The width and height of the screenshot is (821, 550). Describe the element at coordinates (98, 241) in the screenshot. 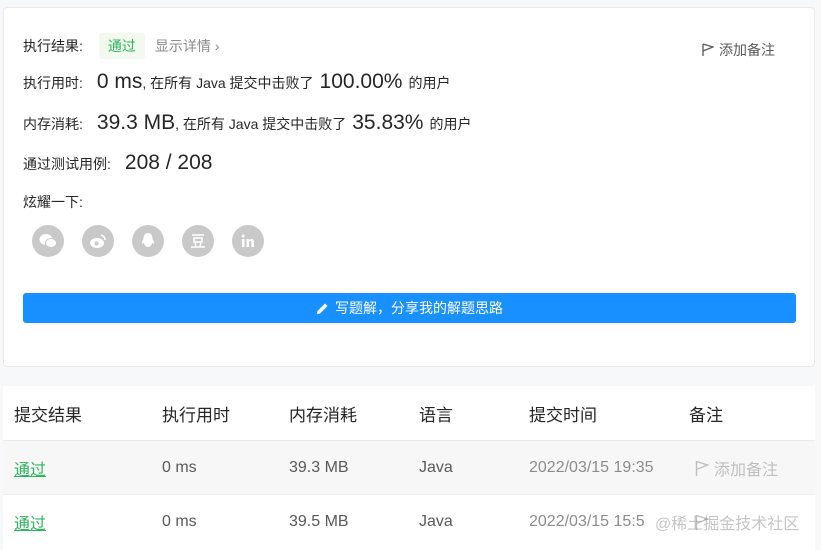

I see `weibo-icon` at that location.